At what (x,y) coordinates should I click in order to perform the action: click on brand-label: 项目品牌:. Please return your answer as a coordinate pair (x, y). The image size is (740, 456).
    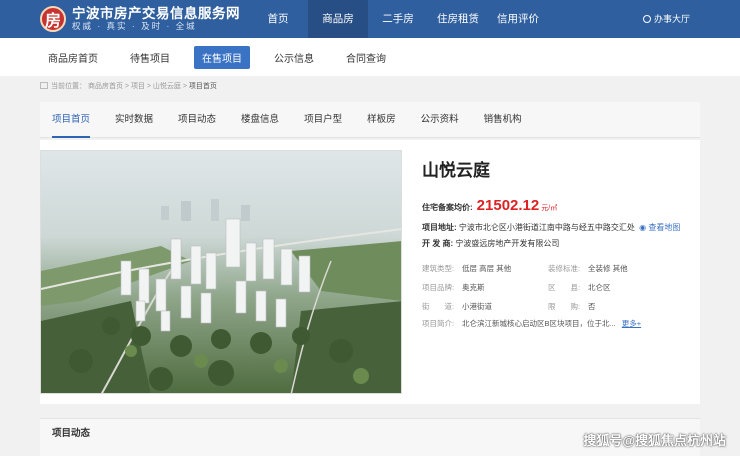
    Looking at the image, I should click on (438, 287).